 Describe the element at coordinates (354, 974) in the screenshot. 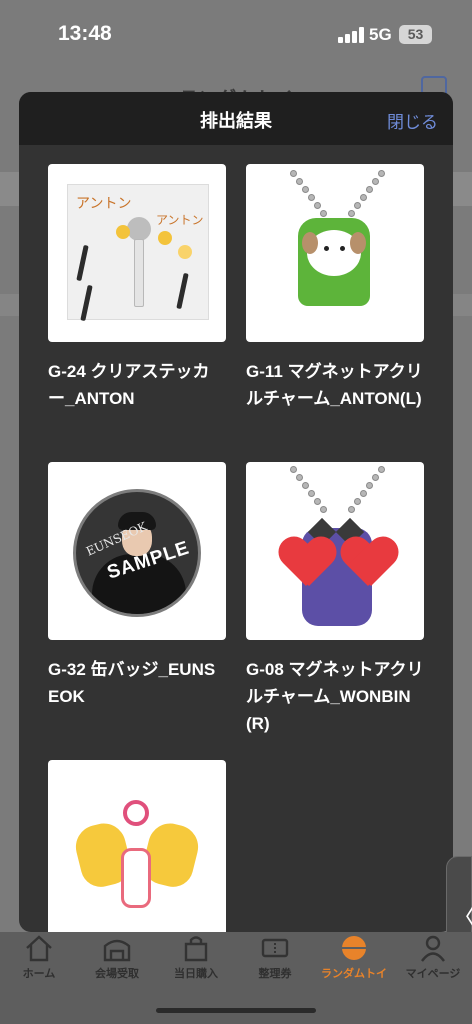

I see `nav-label: ランダムトイ` at that location.